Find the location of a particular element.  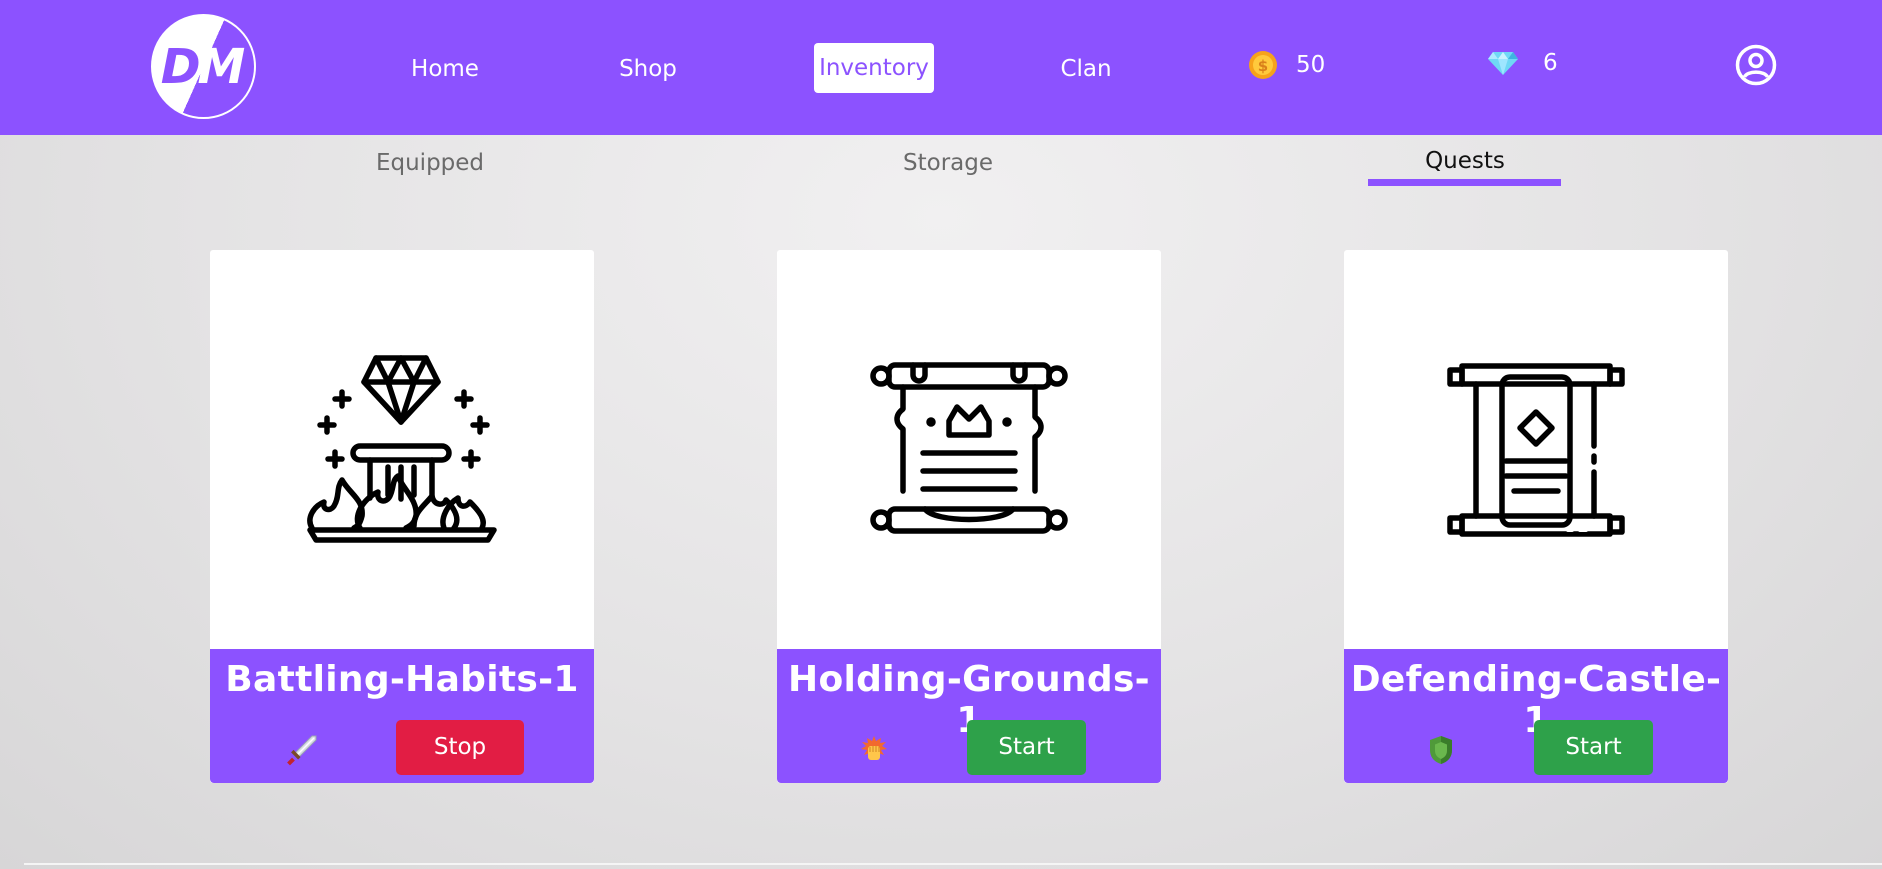

logo-text: DM is located at coordinates (203, 66).